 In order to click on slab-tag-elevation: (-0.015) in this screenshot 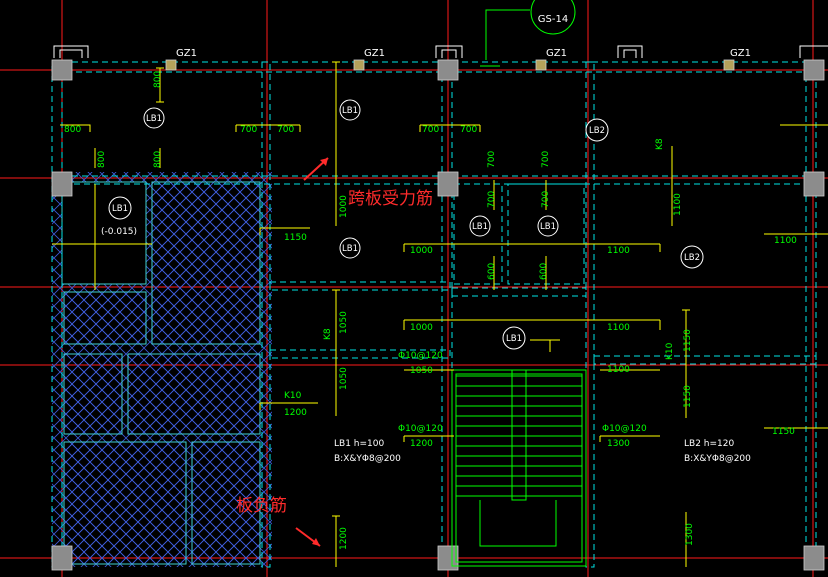, I will do `click(119, 232)`.